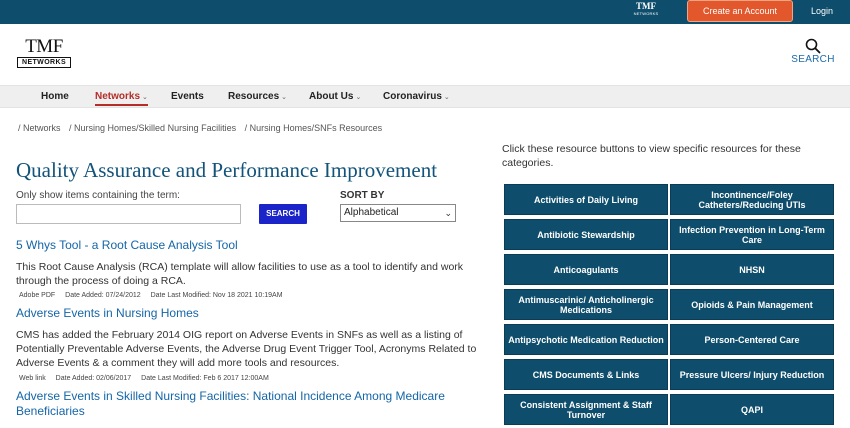 The width and height of the screenshot is (850, 428). Describe the element at coordinates (283, 214) in the screenshot. I see `filter-search-button: SEARCH` at that location.